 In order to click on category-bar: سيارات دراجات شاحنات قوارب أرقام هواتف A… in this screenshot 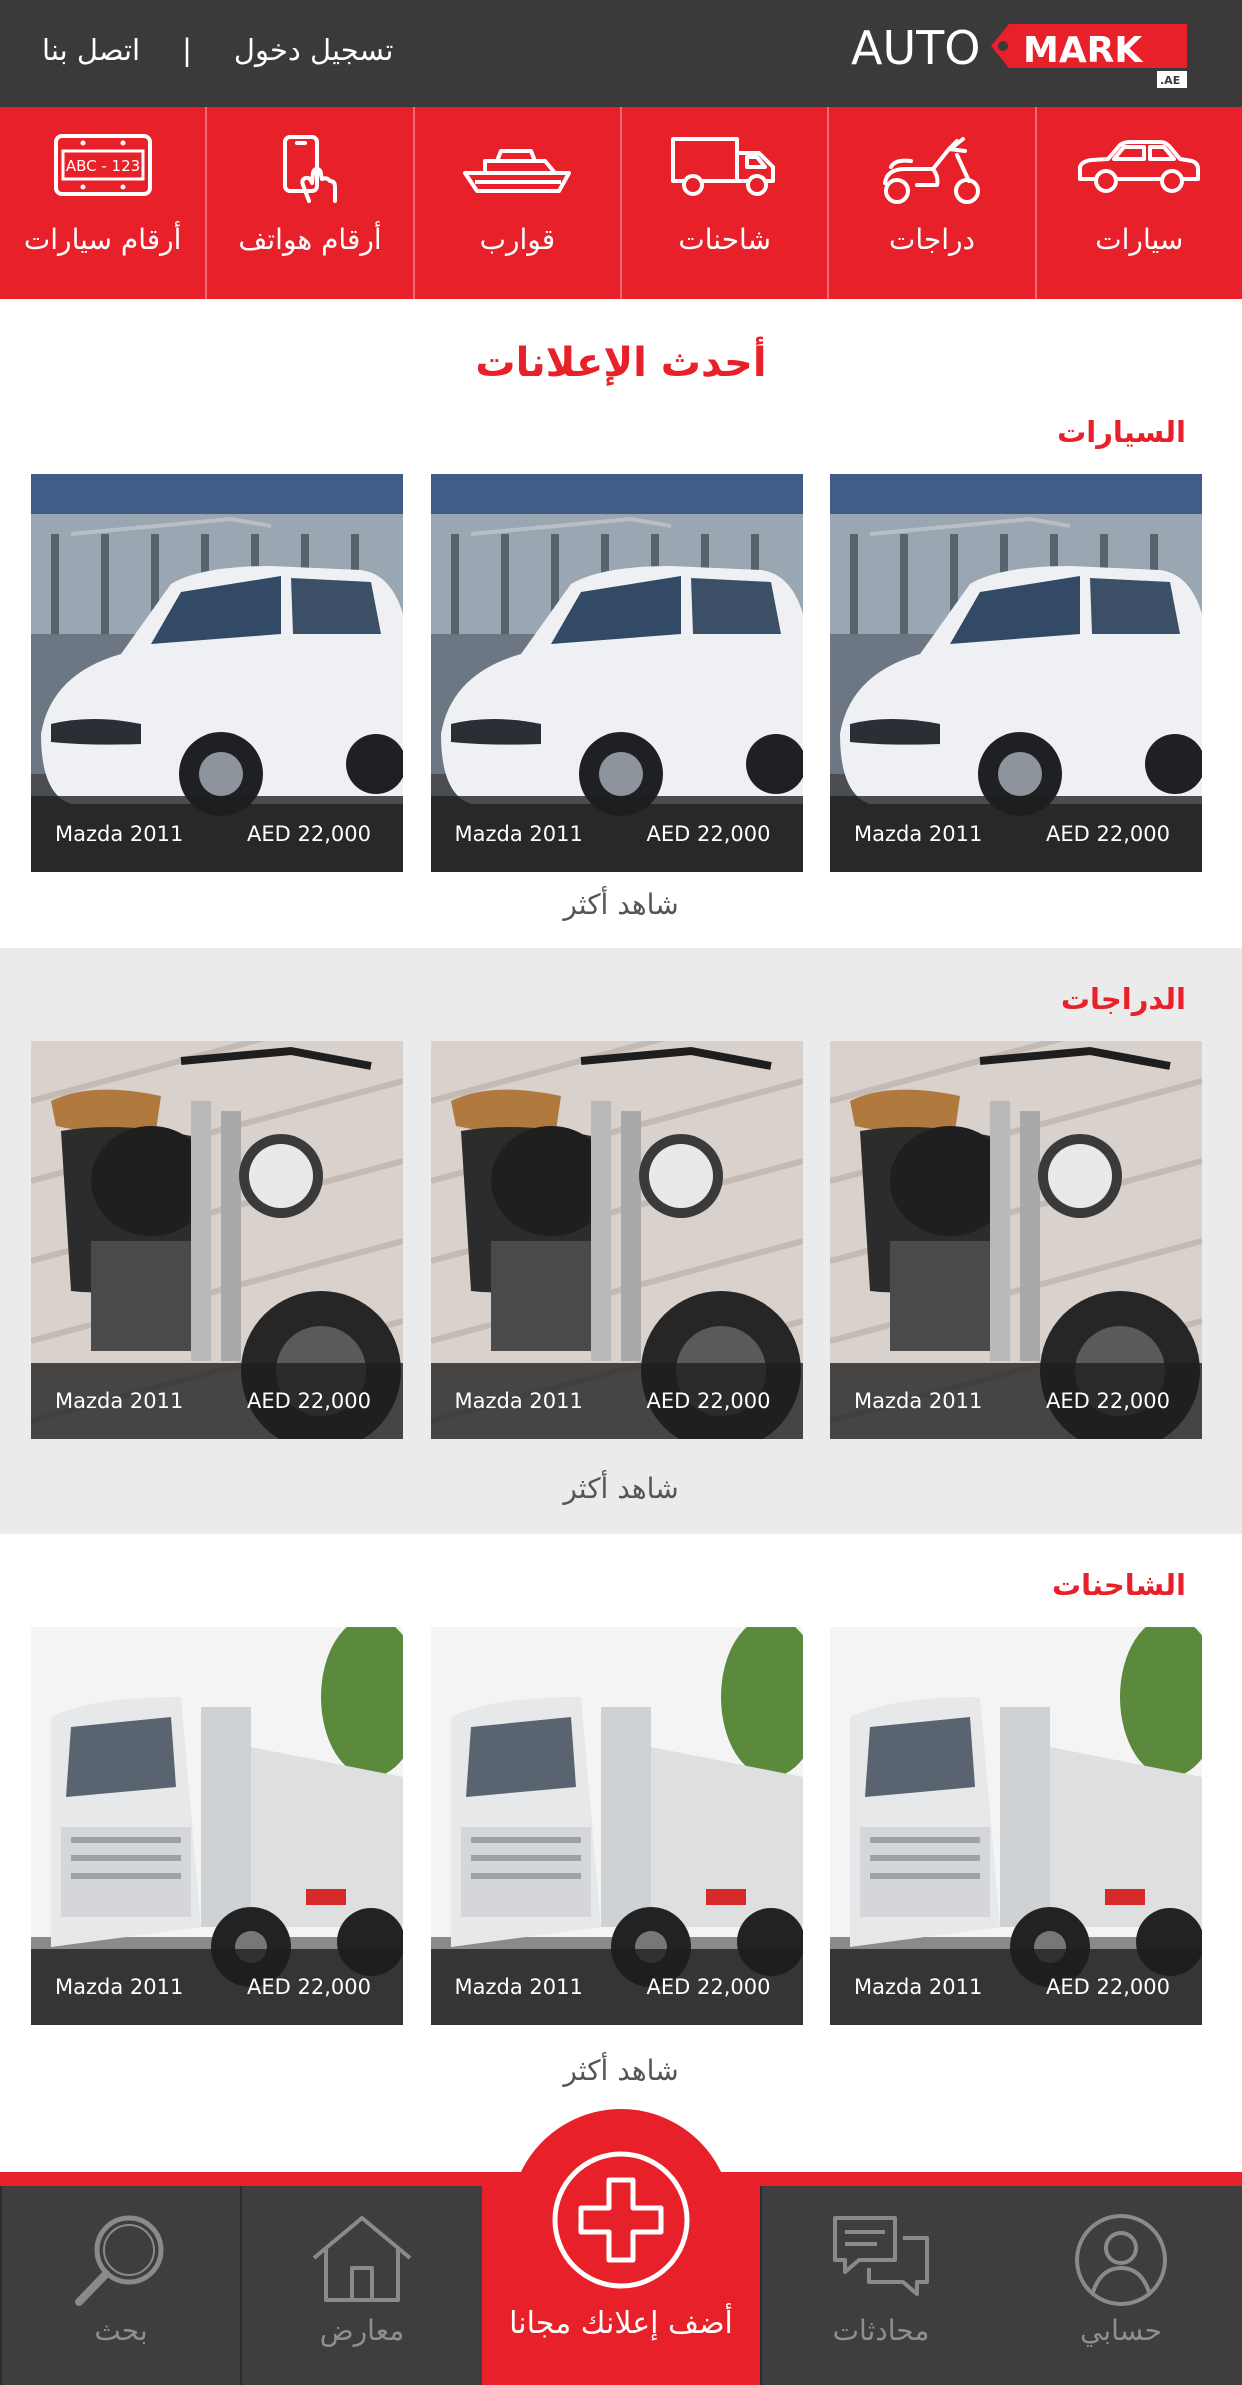, I will do `click(621, 203)`.